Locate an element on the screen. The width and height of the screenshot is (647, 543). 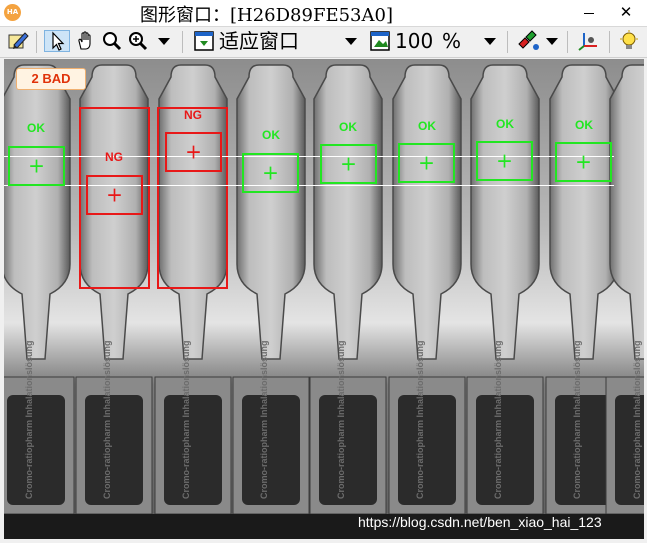
roi-box-8: + is located at coordinates (583, 162).